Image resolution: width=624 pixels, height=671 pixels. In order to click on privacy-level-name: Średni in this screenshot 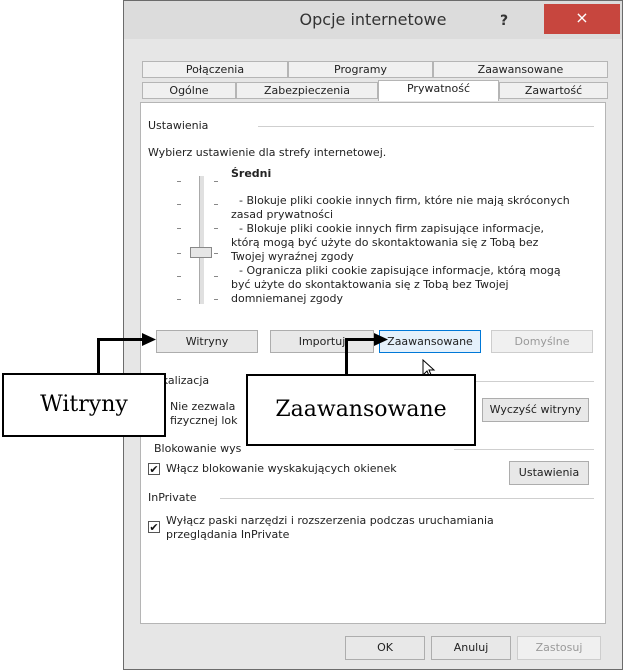, I will do `click(251, 173)`.